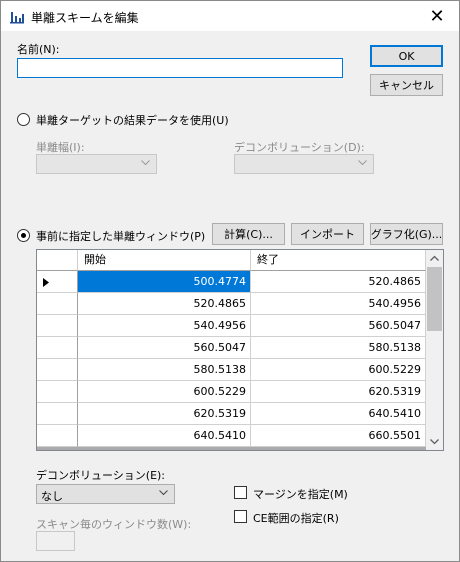 The width and height of the screenshot is (460, 562). I want to click on table-cell-start: 580.5138, so click(164, 370).